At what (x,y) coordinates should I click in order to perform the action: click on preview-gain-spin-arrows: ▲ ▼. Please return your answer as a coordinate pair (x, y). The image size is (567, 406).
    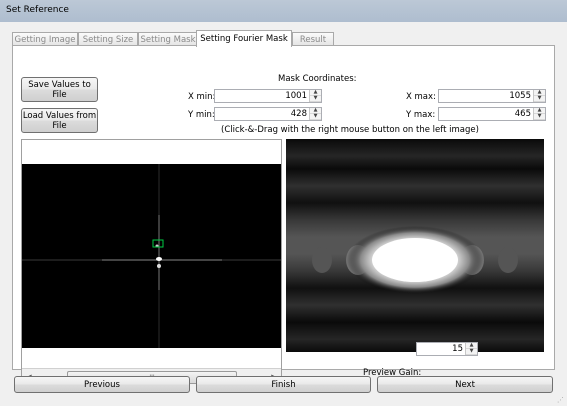
    Looking at the image, I should click on (471, 349).